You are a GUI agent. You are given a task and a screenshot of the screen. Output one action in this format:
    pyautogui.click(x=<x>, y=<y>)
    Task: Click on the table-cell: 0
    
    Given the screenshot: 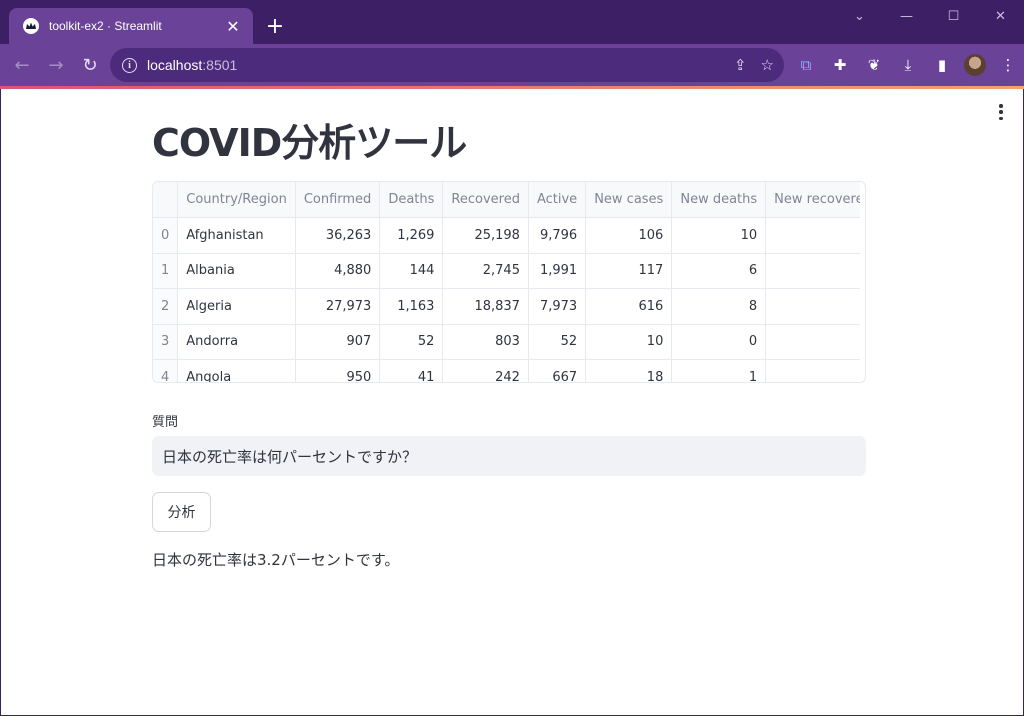 What is the action you would take?
    pyautogui.click(x=719, y=342)
    